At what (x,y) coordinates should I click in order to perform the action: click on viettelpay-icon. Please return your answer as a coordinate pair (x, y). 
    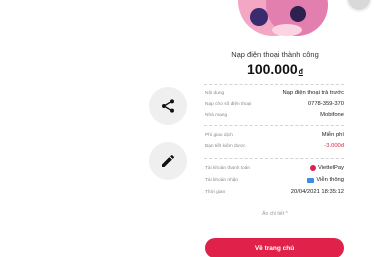
    Looking at the image, I should click on (313, 168).